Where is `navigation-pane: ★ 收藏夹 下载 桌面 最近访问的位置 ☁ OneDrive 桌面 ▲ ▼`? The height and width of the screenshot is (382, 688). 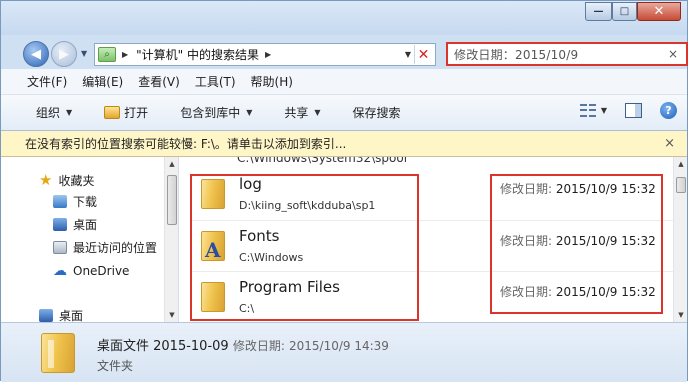 navigation-pane: ★ 收藏夹 下载 桌面 最近访问的位置 ☁ OneDrive 桌面 ▲ ▼ is located at coordinates (90, 240).